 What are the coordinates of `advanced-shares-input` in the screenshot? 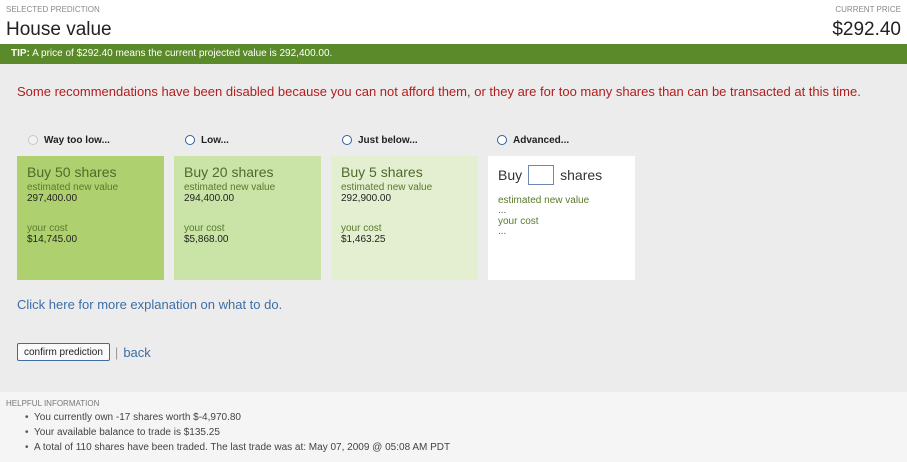 It's located at (541, 175).